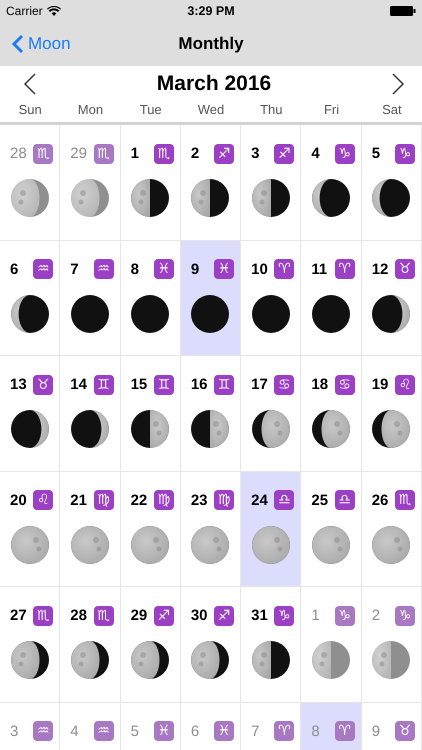  I want to click on day-number: 29, so click(139, 615).